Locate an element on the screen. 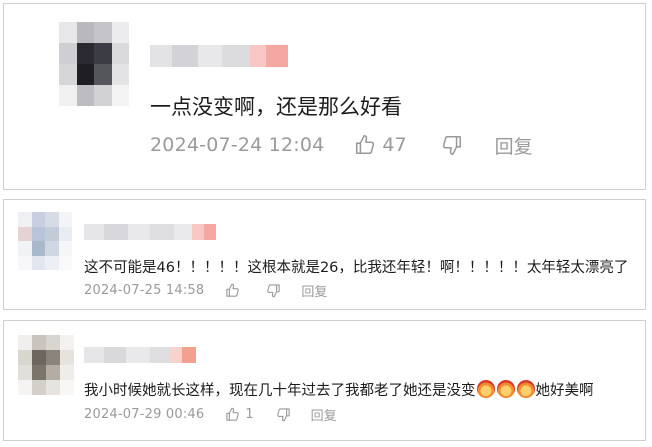 The height and width of the screenshot is (447, 652). like-button is located at coordinates (234, 290).